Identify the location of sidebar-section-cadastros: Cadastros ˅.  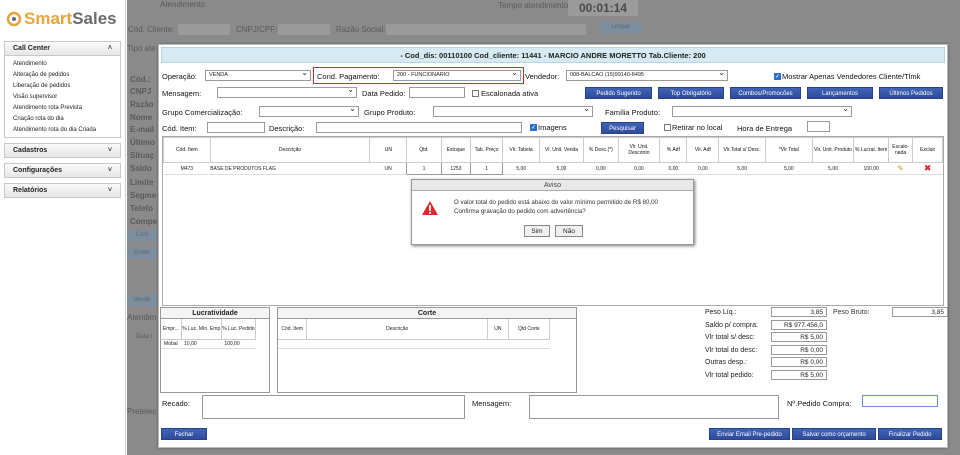
(62, 150).